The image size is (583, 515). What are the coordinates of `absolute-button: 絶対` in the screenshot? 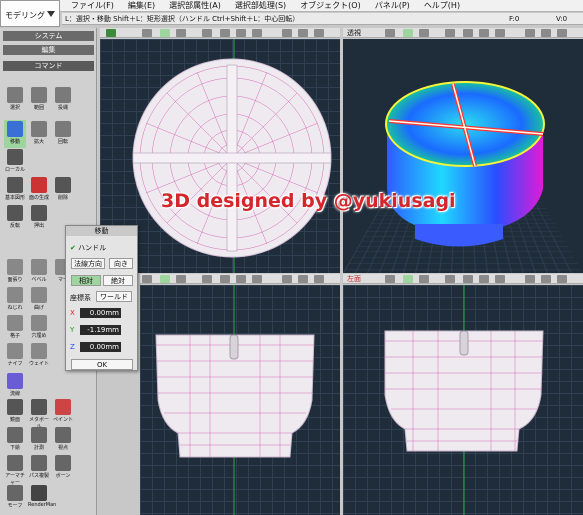 It's located at (118, 280).